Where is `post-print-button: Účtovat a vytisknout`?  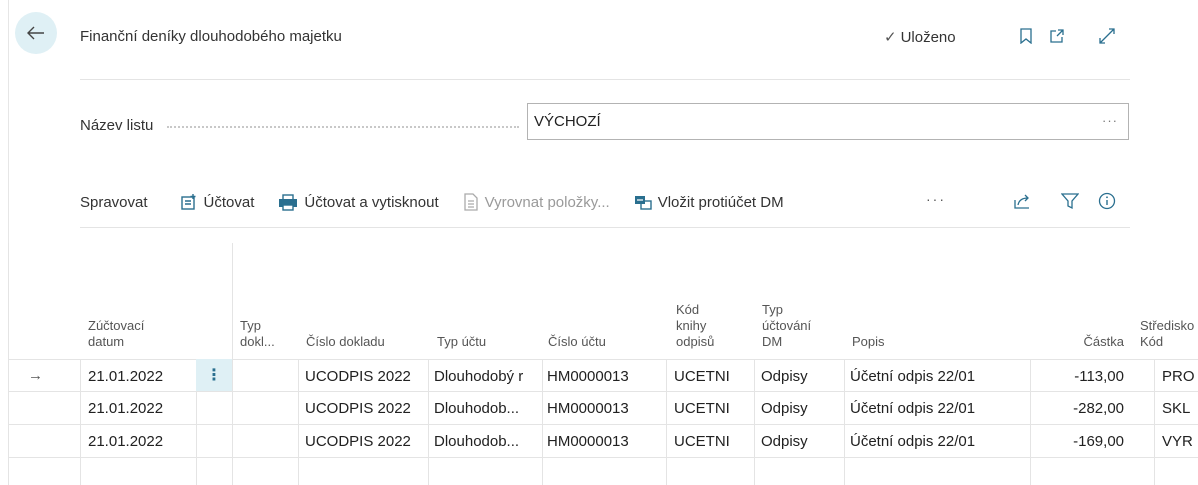 post-print-button: Účtovat a vytisknout is located at coordinates (358, 202).